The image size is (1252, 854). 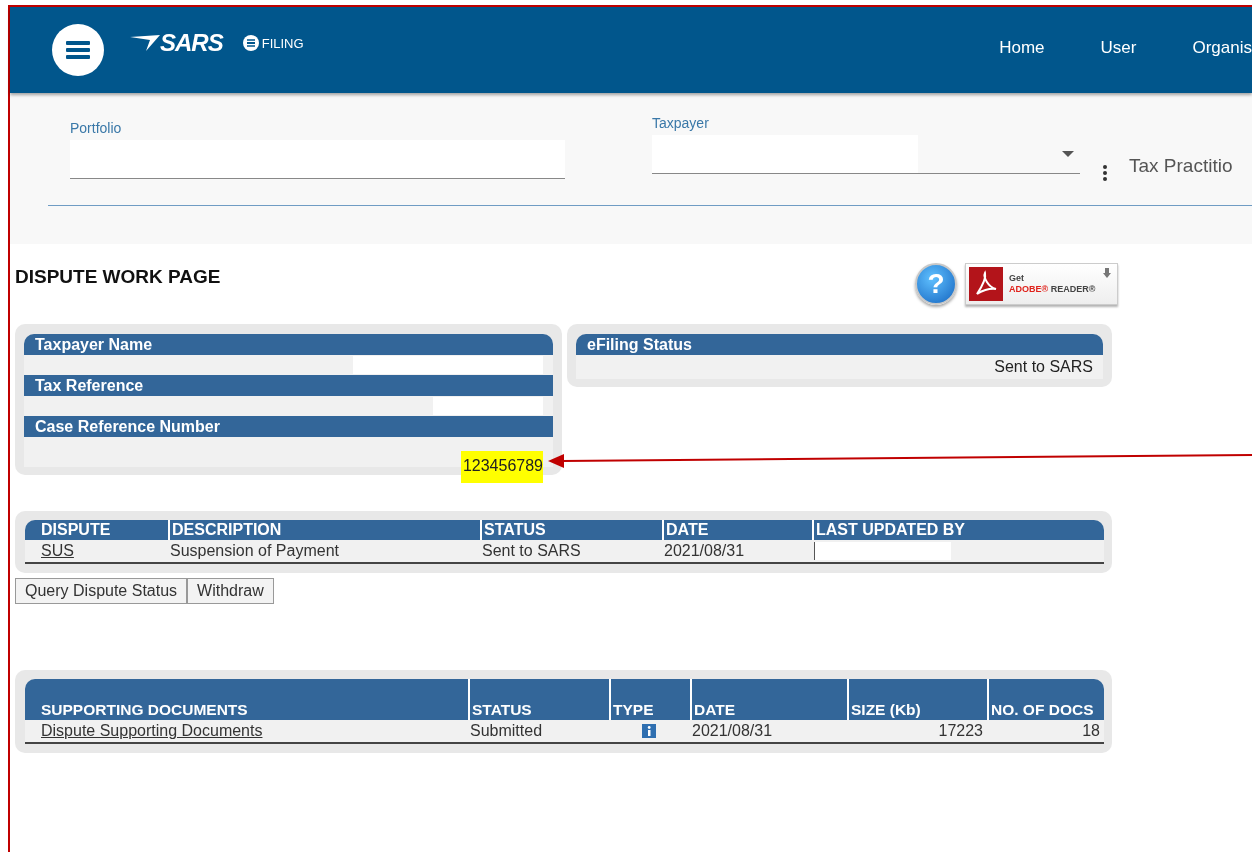 I want to click on table-cell: Submitted, so click(x=506, y=731).